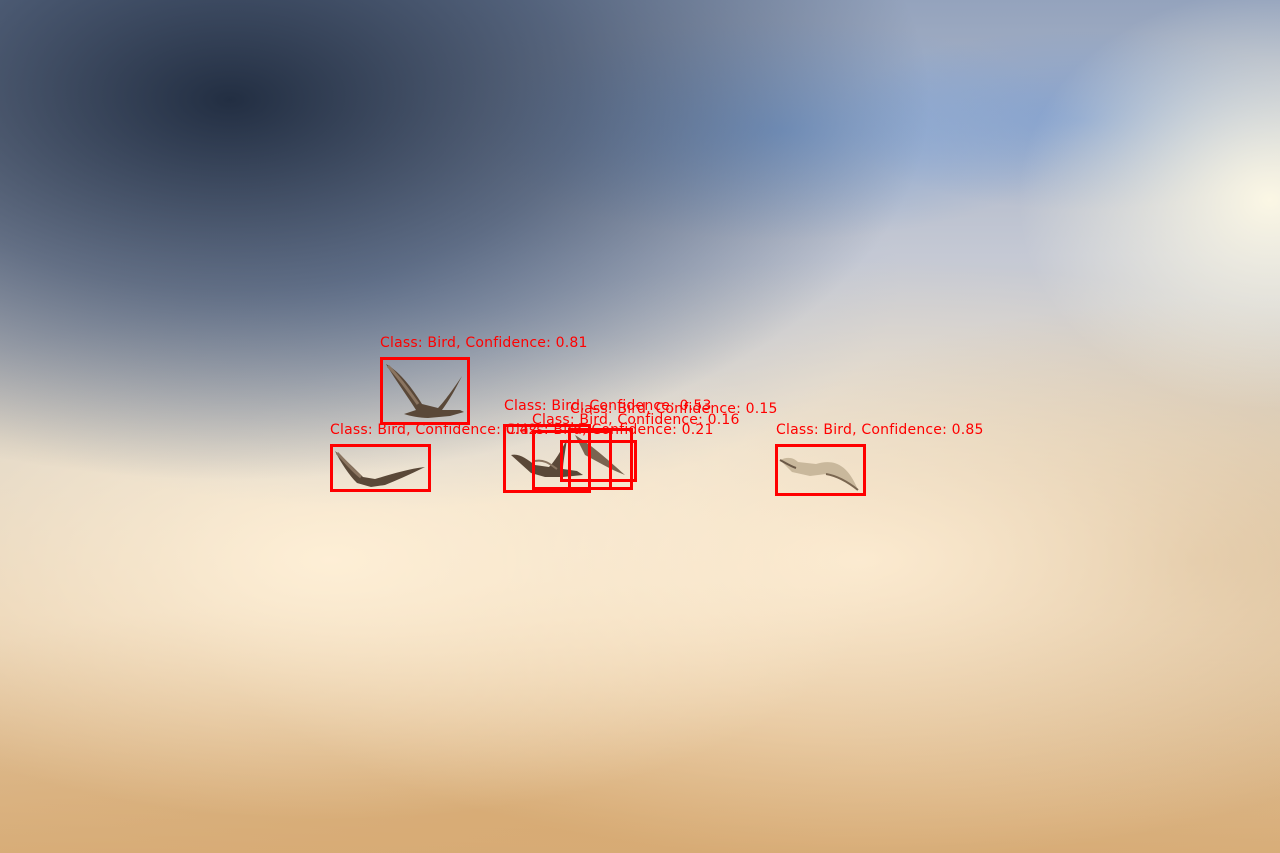 The height and width of the screenshot is (853, 1280). Describe the element at coordinates (610, 430) in the screenshot. I see `detection-label-5: Class: Bird, Confidence: 0.21` at that location.